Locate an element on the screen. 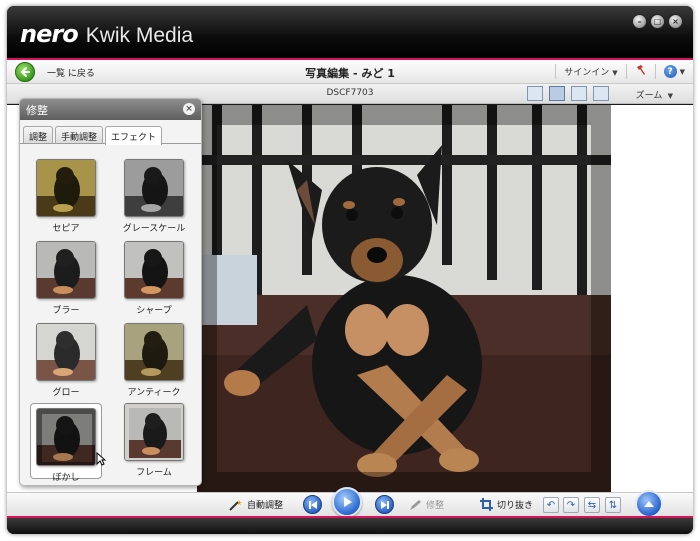  magic-wand-icon is located at coordinates (235, 505).